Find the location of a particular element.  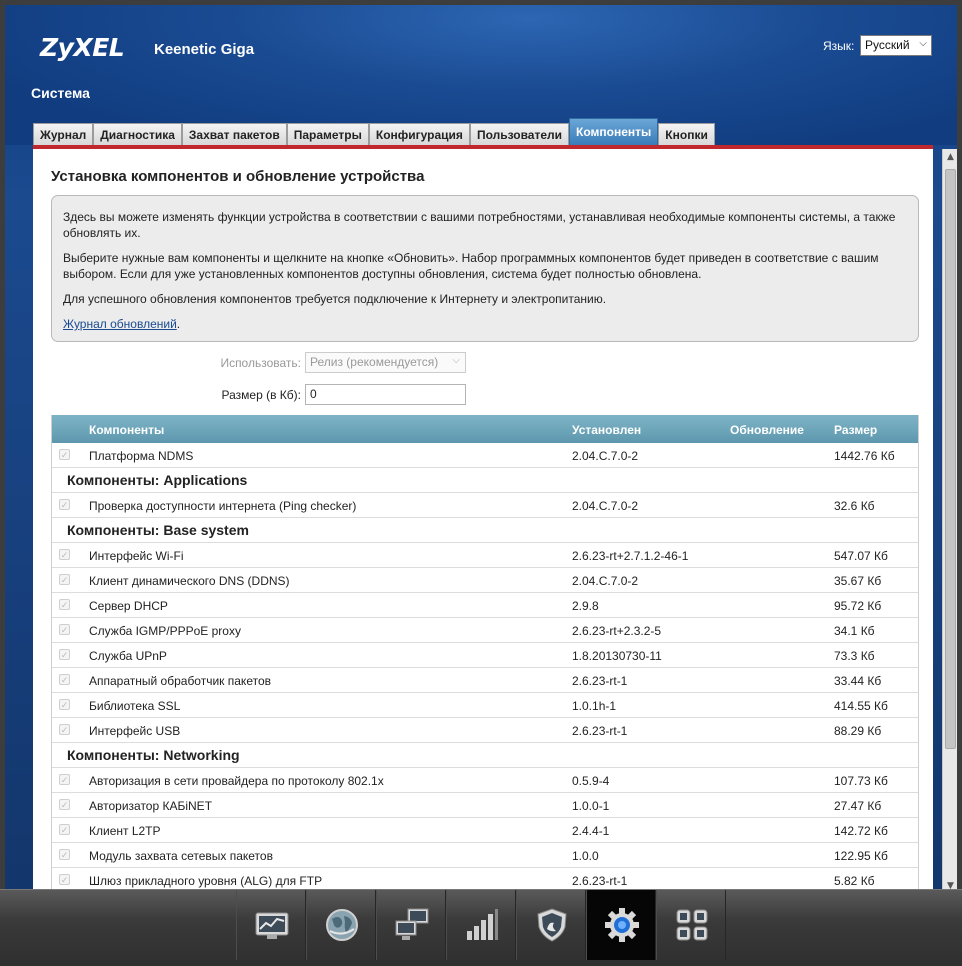

tab-components: Компоненты is located at coordinates (614, 131).